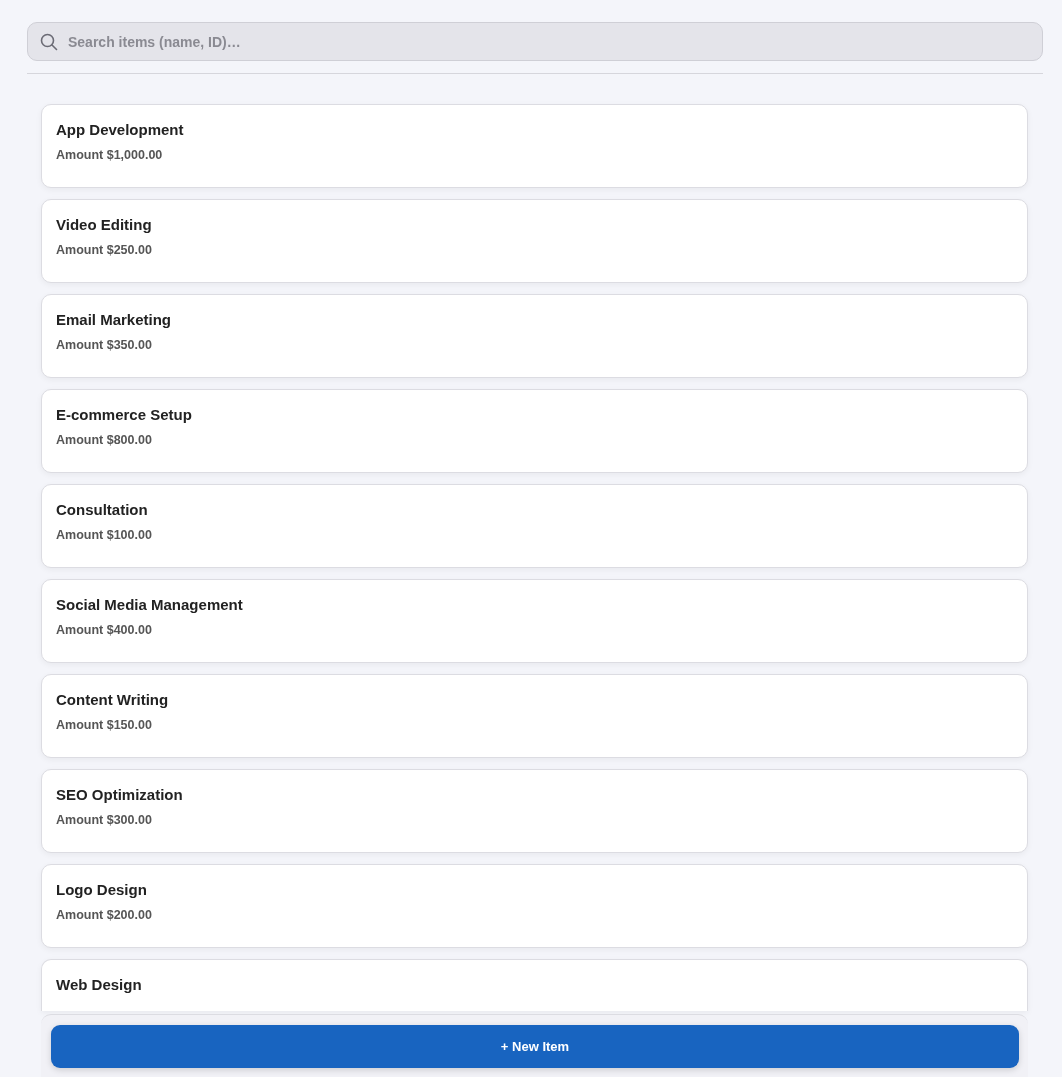 This screenshot has width=1062, height=1077. Describe the element at coordinates (104, 345) in the screenshot. I see `item-amount: Amount $350.00` at that location.